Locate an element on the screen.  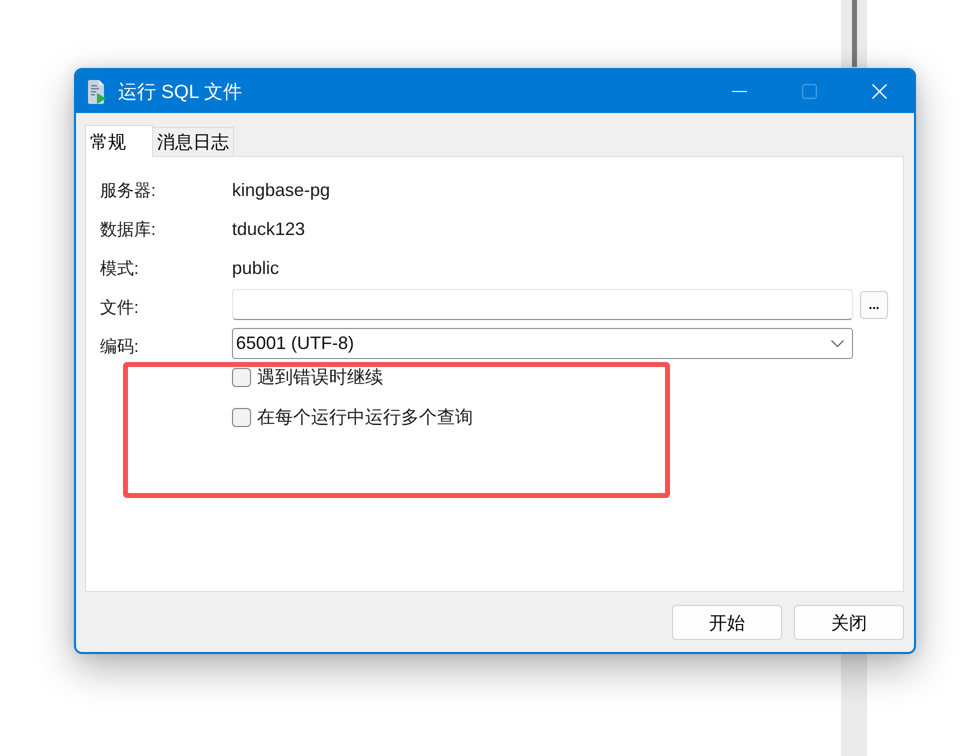
field-value: kingbase-pg is located at coordinates (281, 189).